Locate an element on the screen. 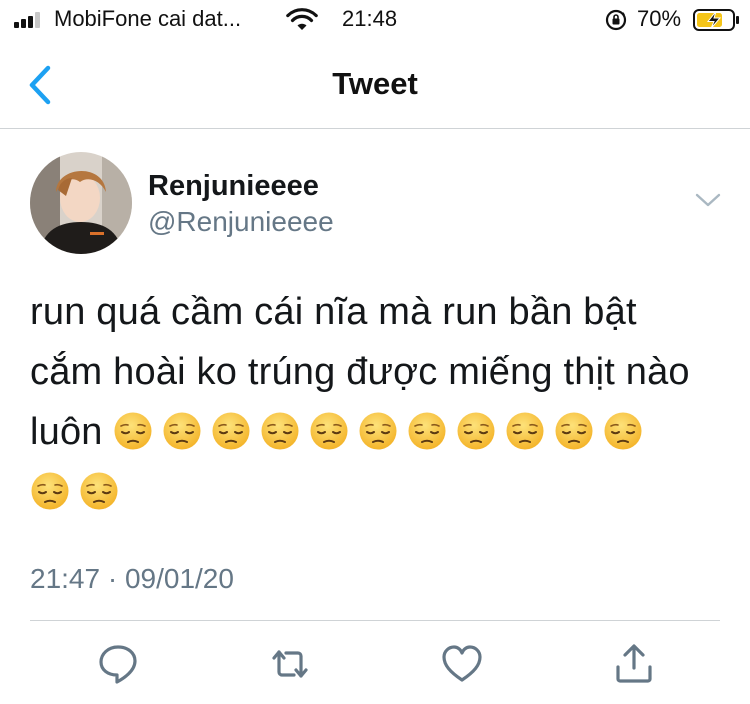 This screenshot has width=750, height=704. share-icon is located at coordinates (634, 664).